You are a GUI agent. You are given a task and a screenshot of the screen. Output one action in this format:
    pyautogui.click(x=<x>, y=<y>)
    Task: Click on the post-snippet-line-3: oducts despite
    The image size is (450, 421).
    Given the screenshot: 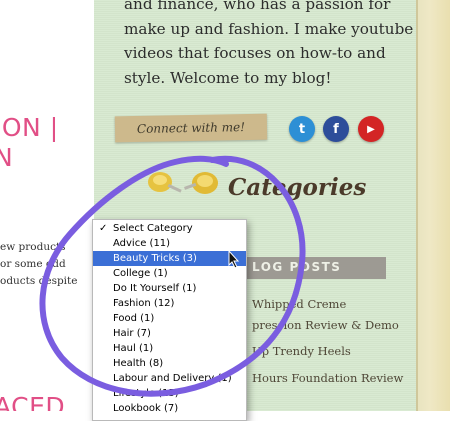 What is the action you would take?
    pyautogui.click(x=39, y=281)
    